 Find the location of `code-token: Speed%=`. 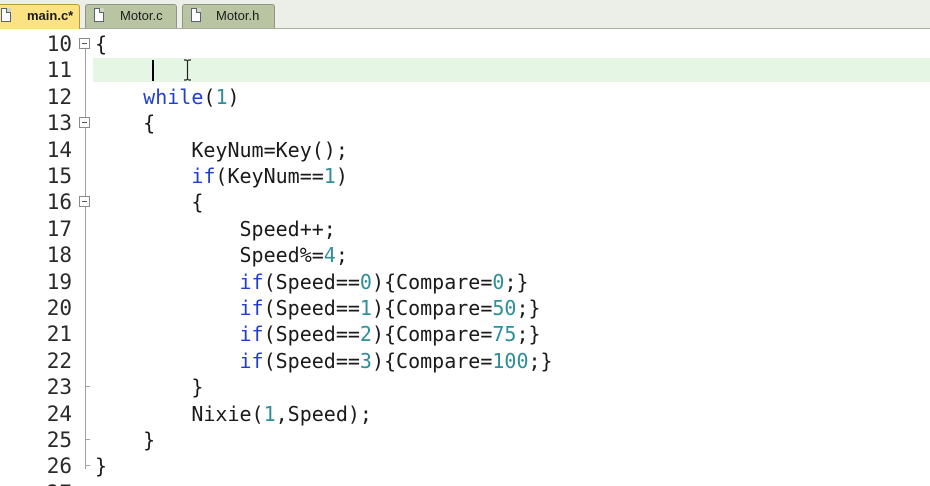

code-token: Speed%= is located at coordinates (209, 255).